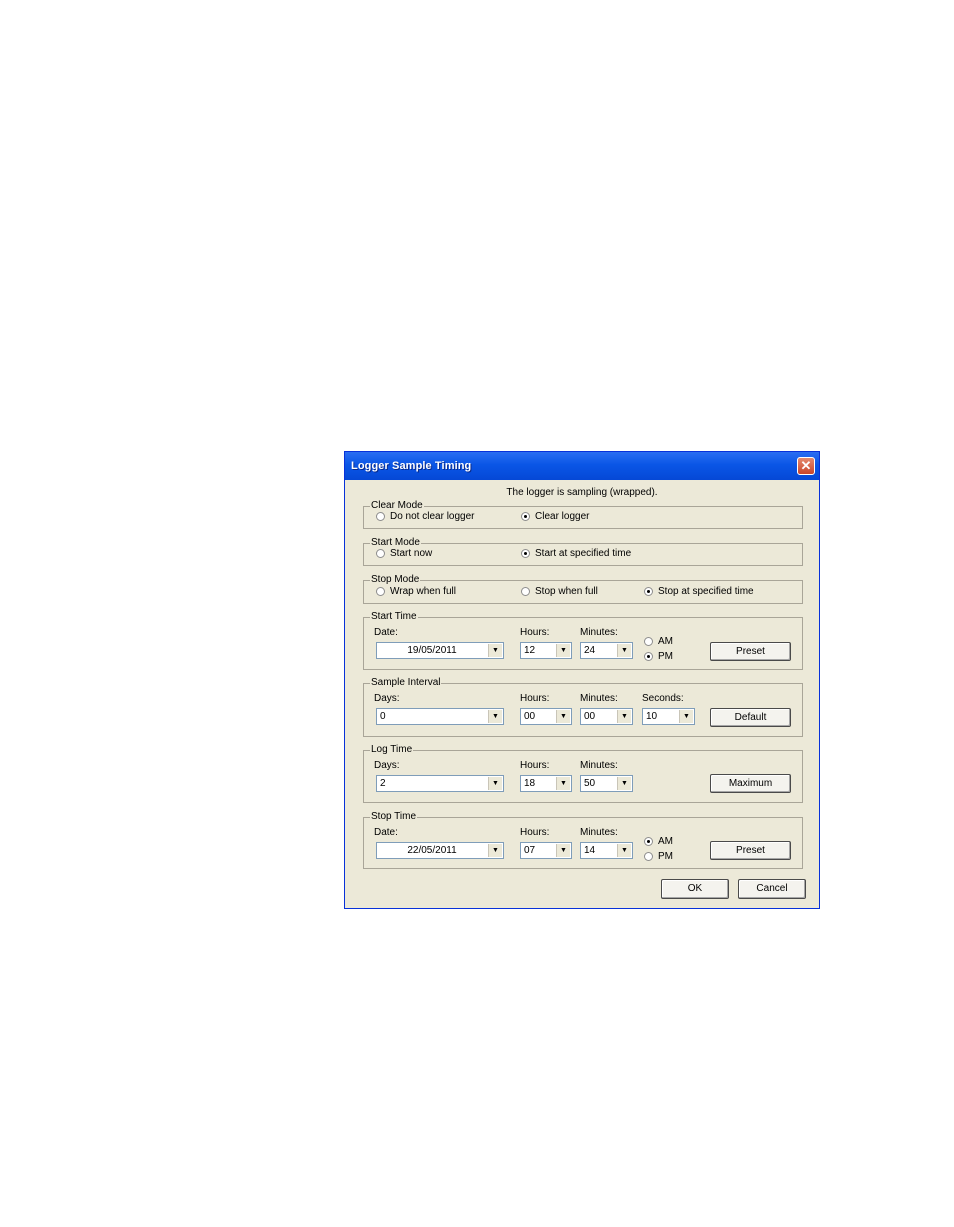 This screenshot has width=954, height=1227. I want to click on radio-start-now: Start now, so click(404, 553).